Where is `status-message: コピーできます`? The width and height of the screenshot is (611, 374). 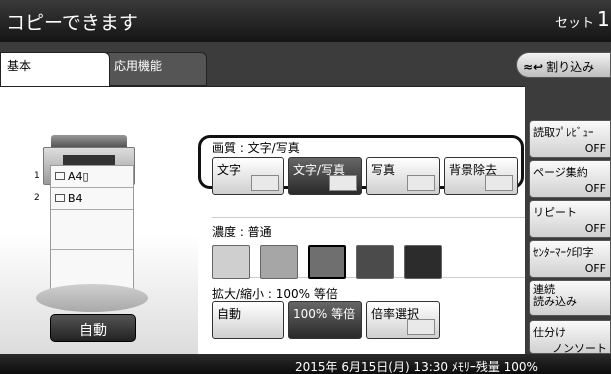 status-message: コピーできます is located at coordinates (72, 23).